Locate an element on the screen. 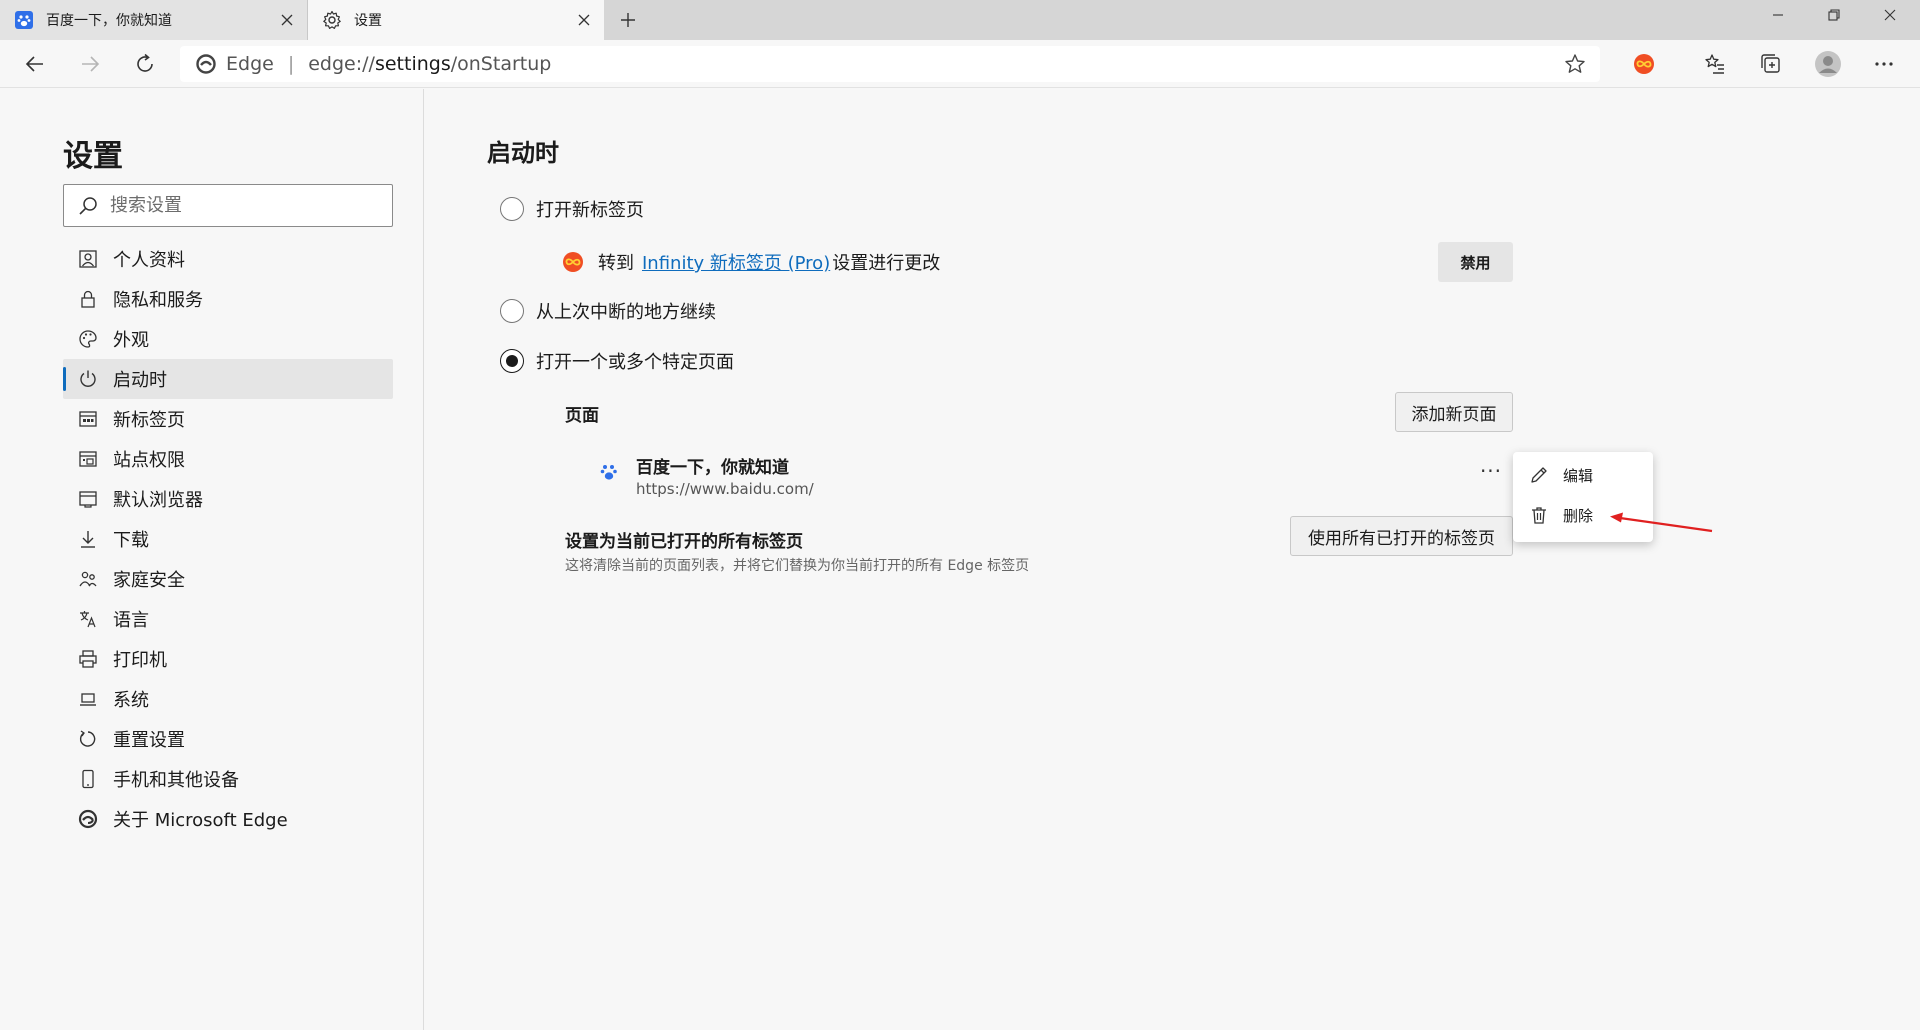 Image resolution: width=1920 pixels, height=1030 pixels. close-window-button is located at coordinates (1890, 15).